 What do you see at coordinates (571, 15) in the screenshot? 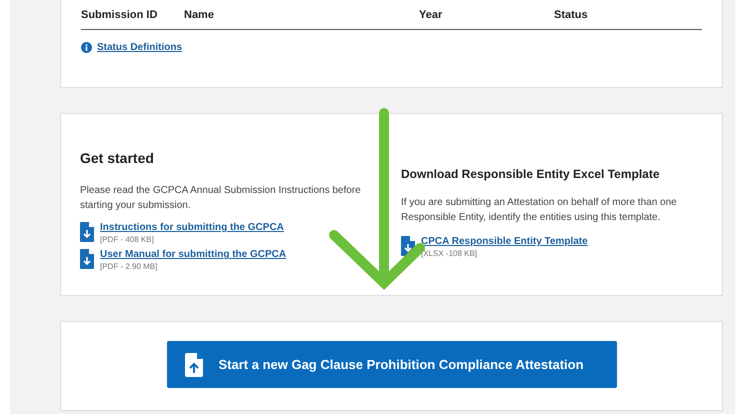
I see `column-header: Status` at bounding box center [571, 15].